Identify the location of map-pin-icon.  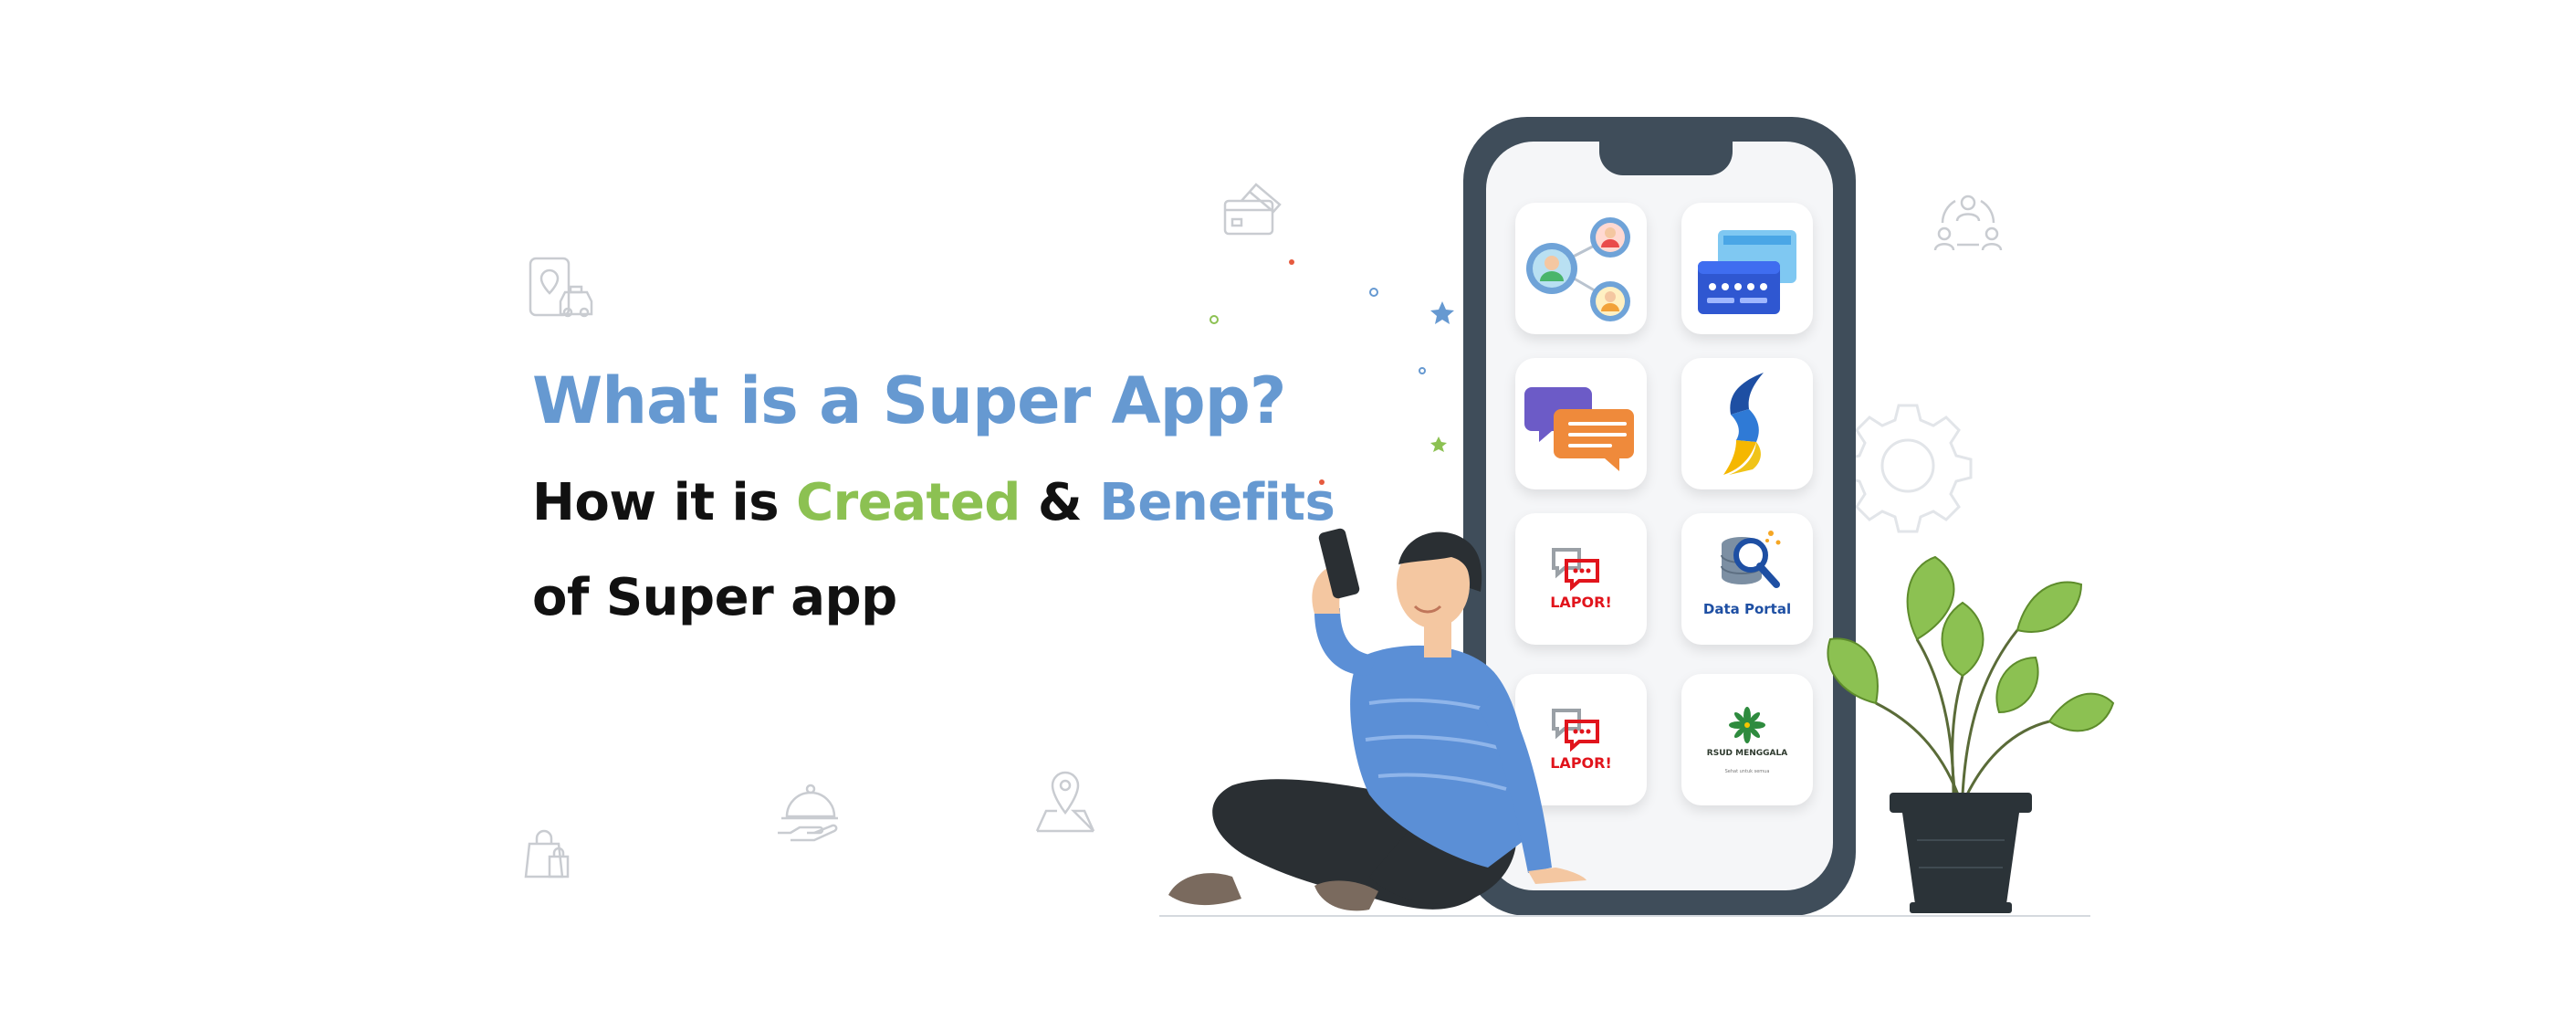
(1065, 802).